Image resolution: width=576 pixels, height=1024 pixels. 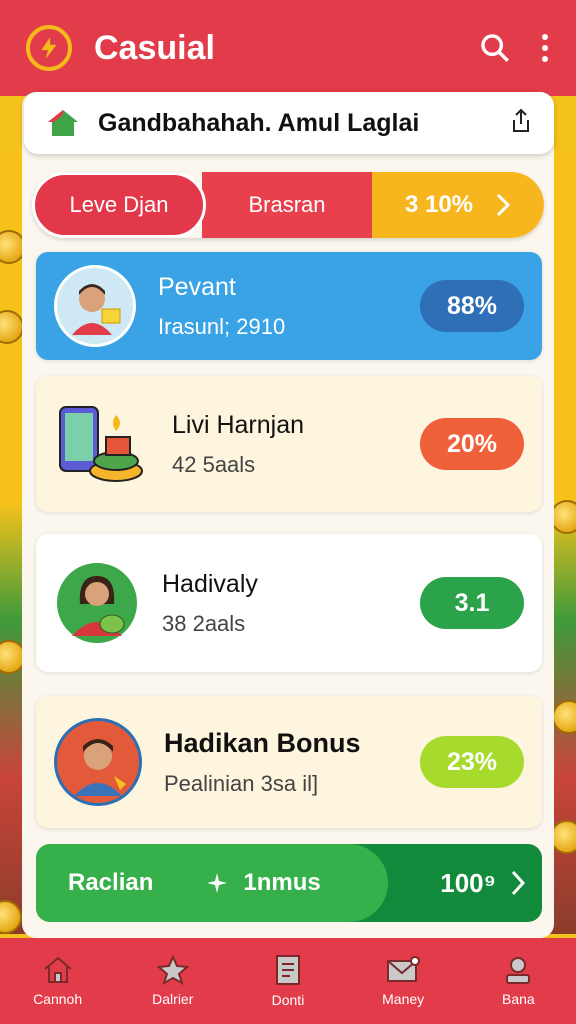 What do you see at coordinates (154, 47) in the screenshot?
I see `app-title: Casuial` at bounding box center [154, 47].